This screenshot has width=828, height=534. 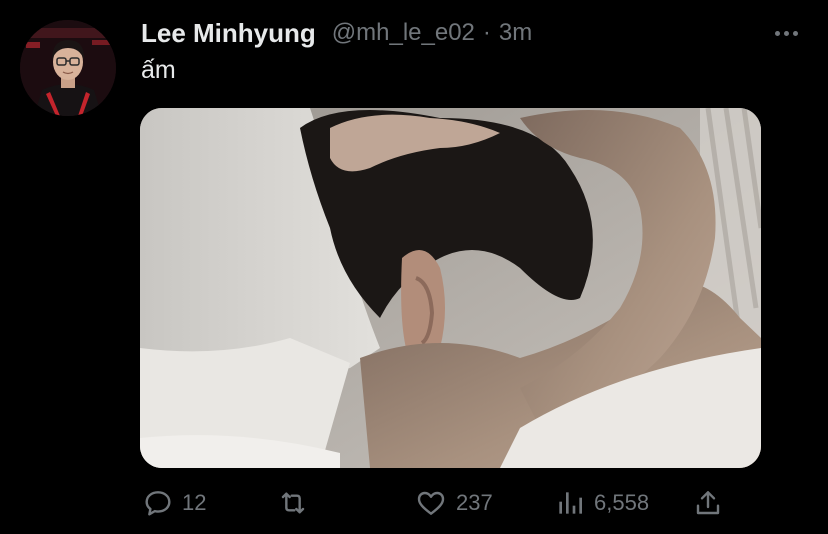 I want to click on heart-icon, so click(x=431, y=503).